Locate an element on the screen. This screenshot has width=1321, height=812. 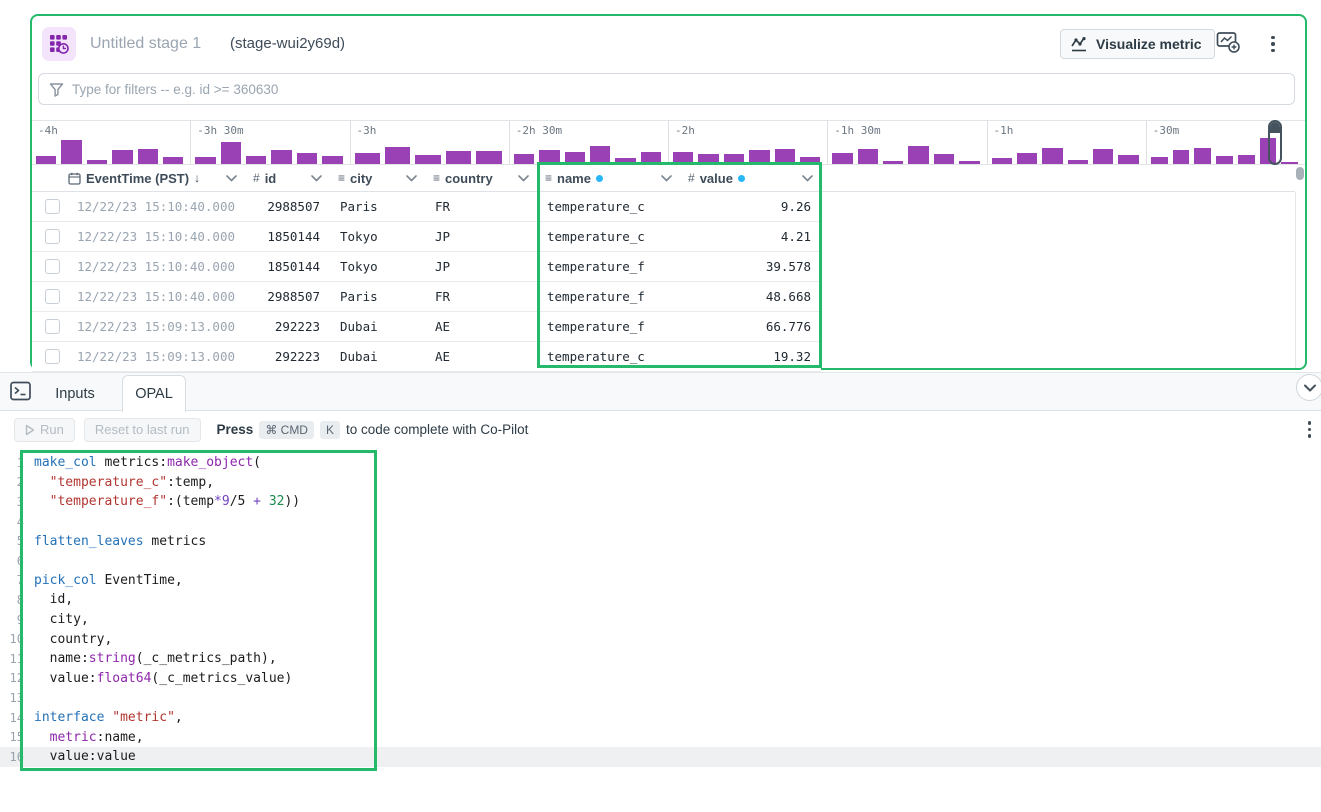
histogram-section: -4h is located at coordinates (111, 142).